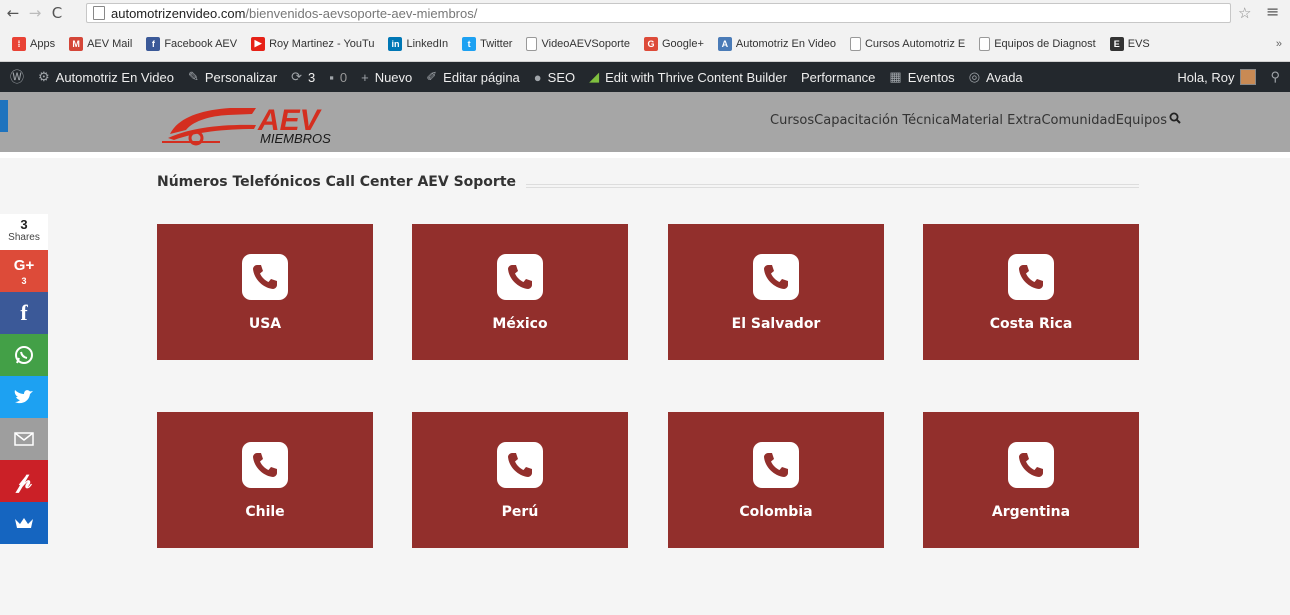  What do you see at coordinates (682, 43) in the screenshot?
I see `bookmark-label: Google+` at bounding box center [682, 43].